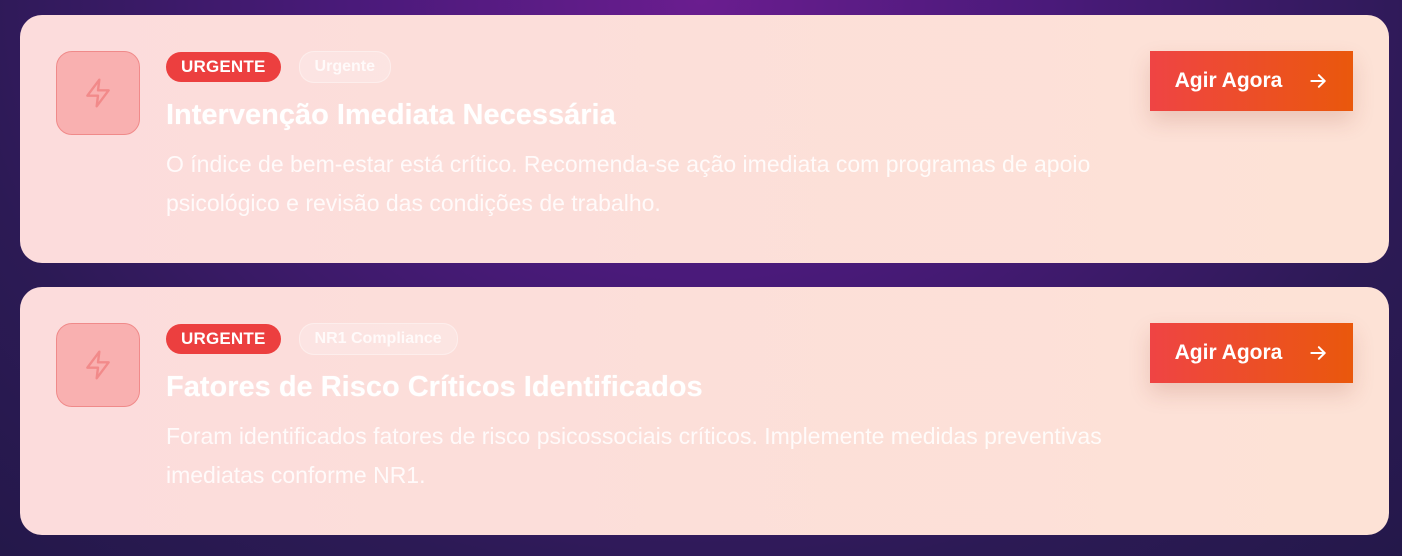 The height and width of the screenshot is (556, 1402). What do you see at coordinates (378, 339) in the screenshot?
I see `category-badge: NR1 Compliance` at bounding box center [378, 339].